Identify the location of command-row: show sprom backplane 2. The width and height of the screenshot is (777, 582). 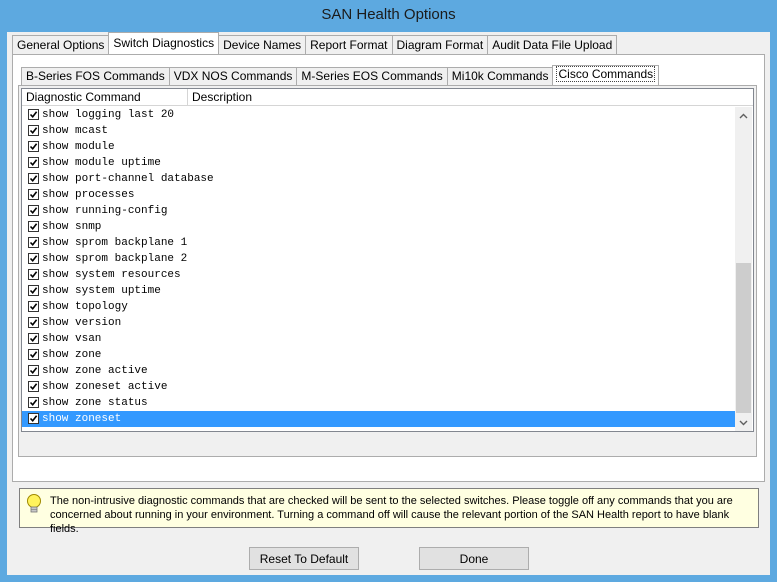
(378, 259).